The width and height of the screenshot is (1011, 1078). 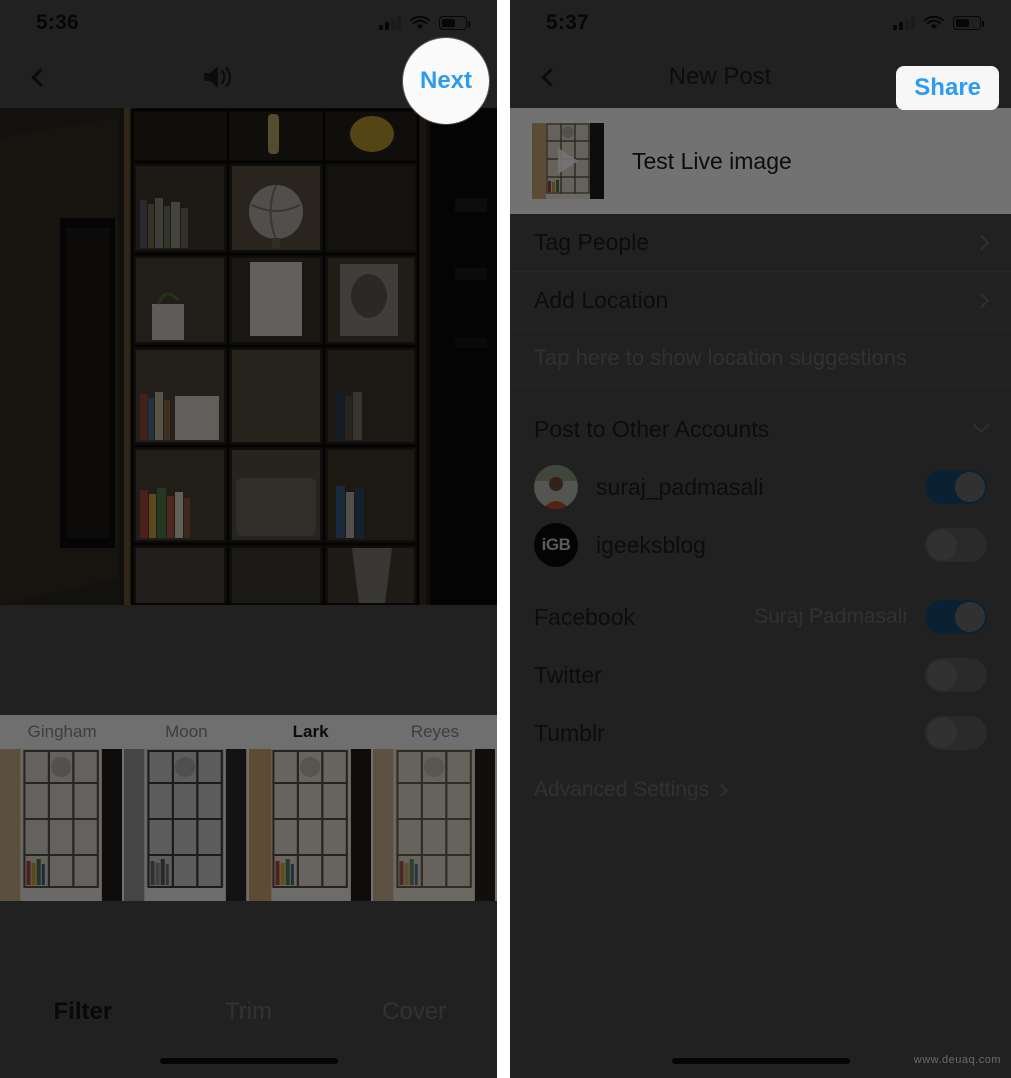 I want to click on right-status-icons, so click(x=938, y=23).